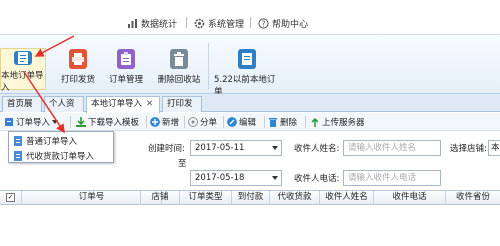  Describe the element at coordinates (347, 198) in the screenshot. I see `col-receiver-name: 收件人姓名` at that location.